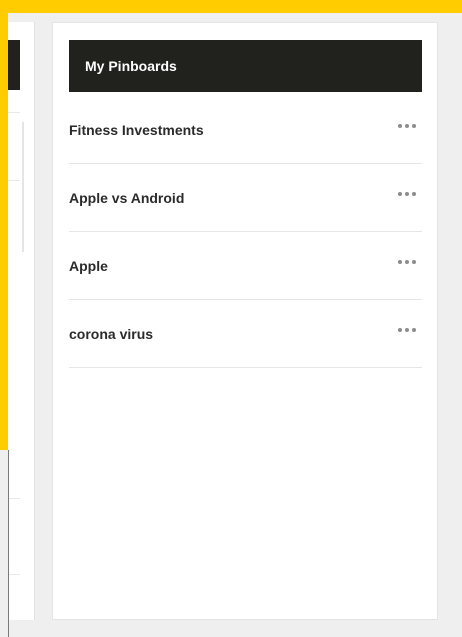  I want to click on pinboard-item-label: corona virus, so click(111, 334).